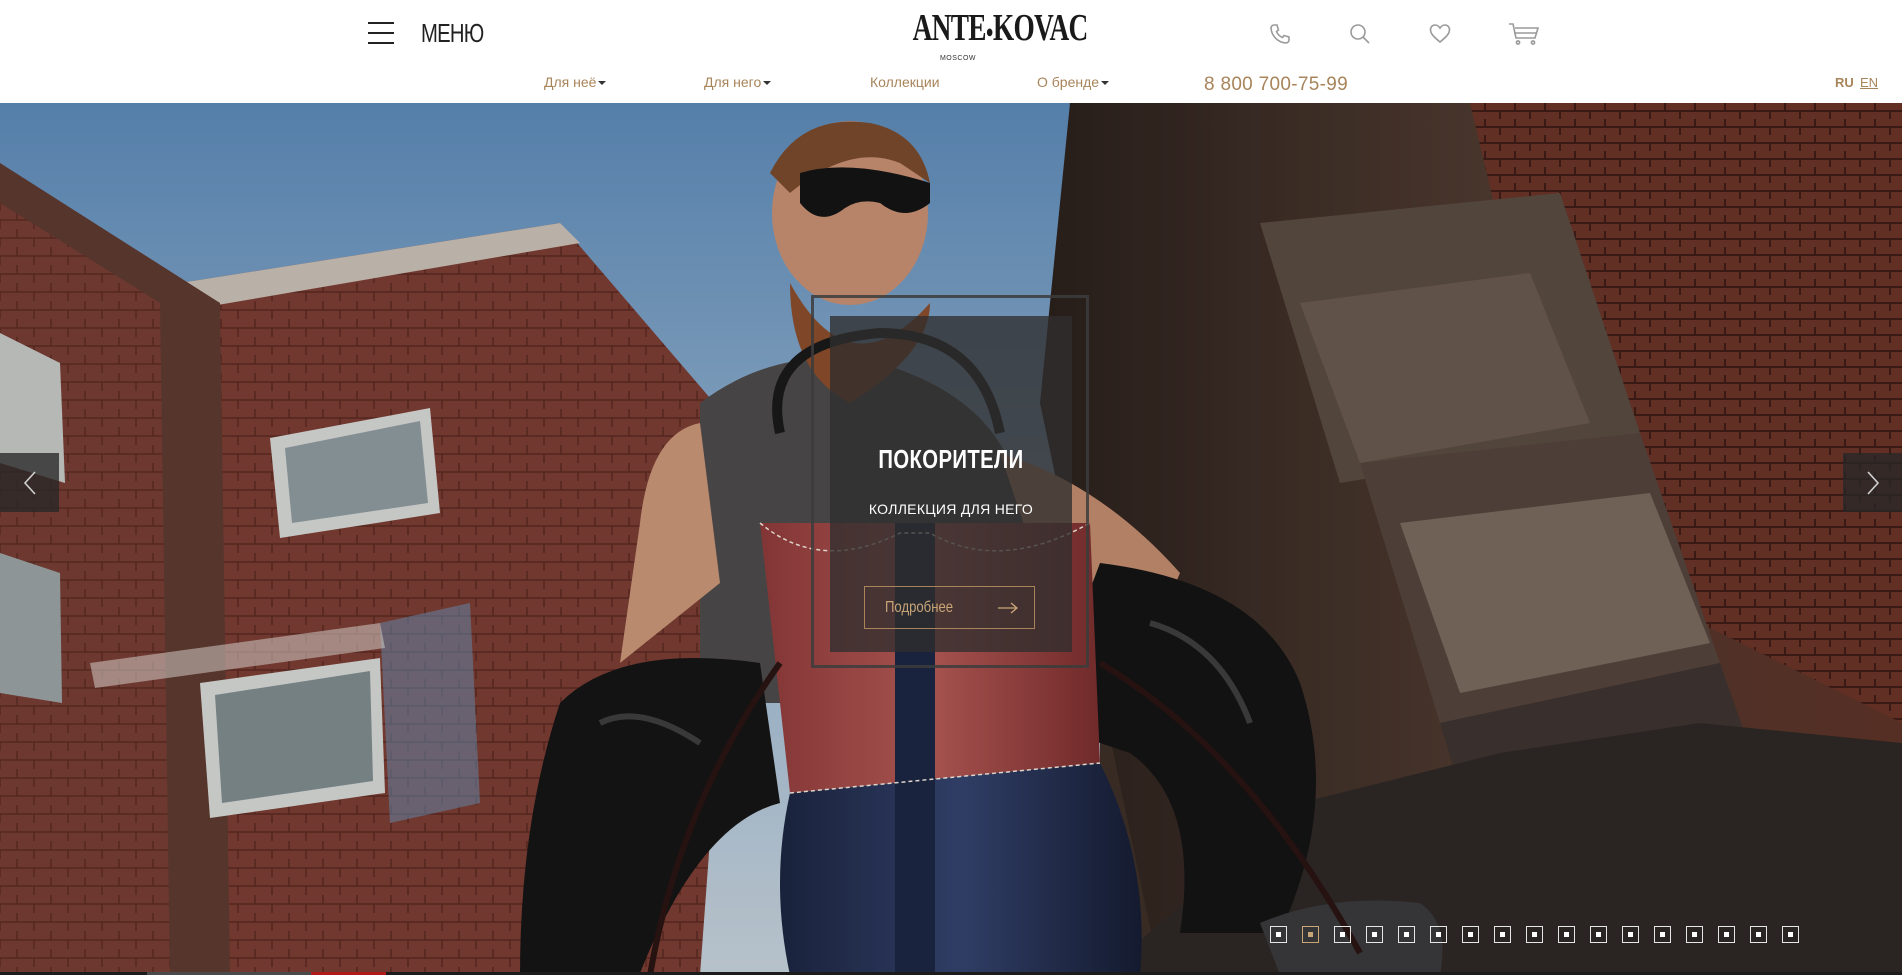 This screenshot has height=975, width=1902. Describe the element at coordinates (1869, 82) in the screenshot. I see `lang-en-link: EN` at that location.